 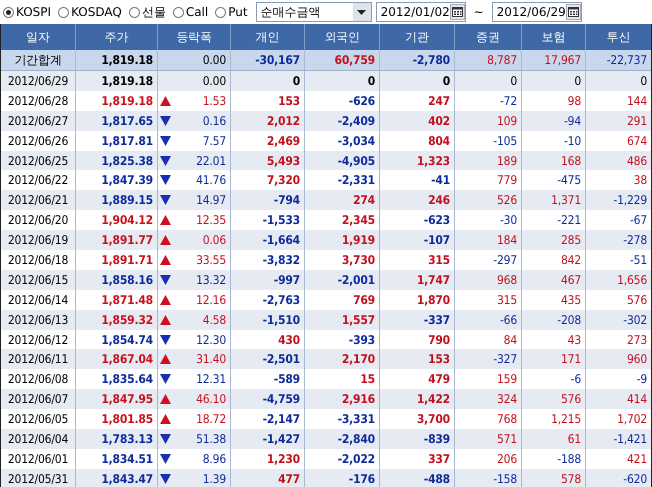 What do you see at coordinates (437, 240) in the screenshot?
I see `table-cell: -107` at bounding box center [437, 240].